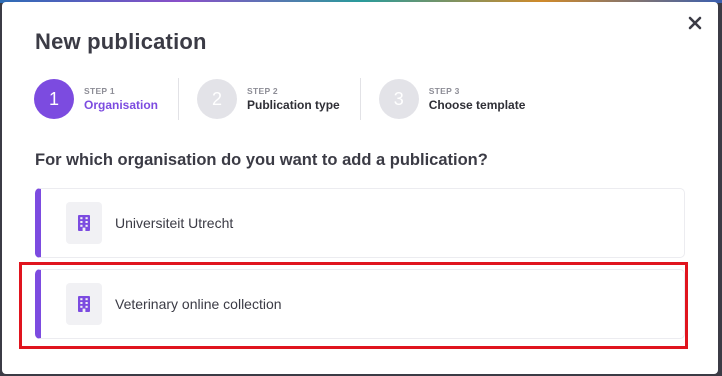 The image size is (722, 376). I want to click on step-label: STEP 2, so click(262, 90).